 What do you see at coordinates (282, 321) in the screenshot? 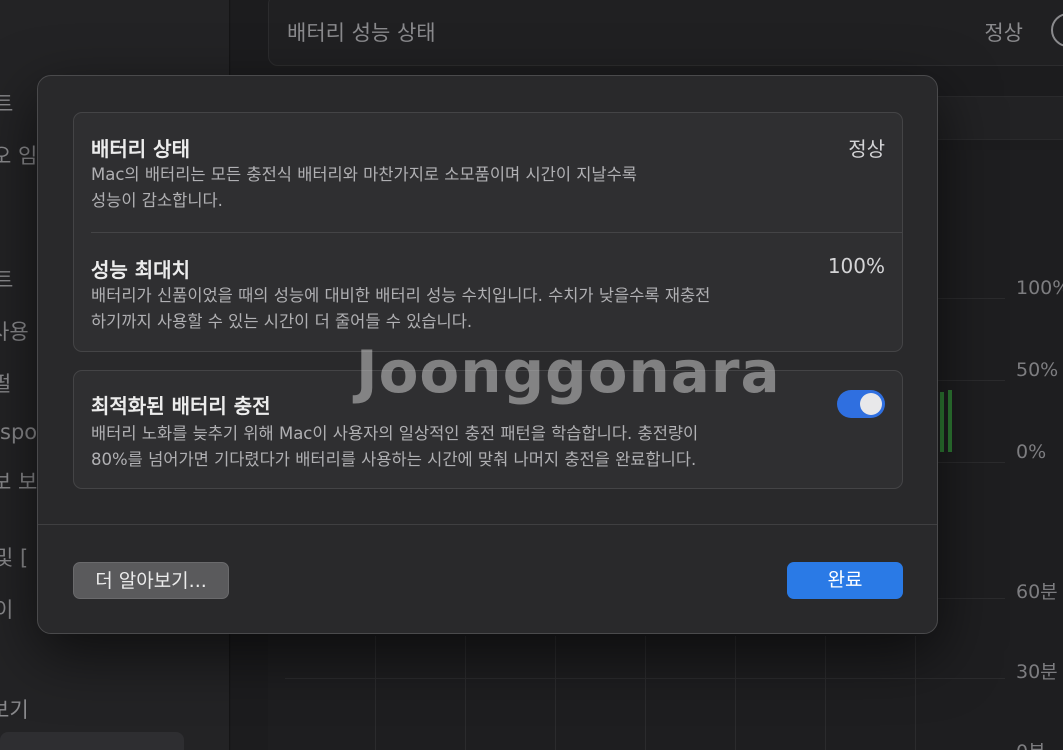
I see `maximum-capacity-description: 하기까지 사용할 수 있는 시간이 더 줄어들 수 있습니다.` at bounding box center [282, 321].